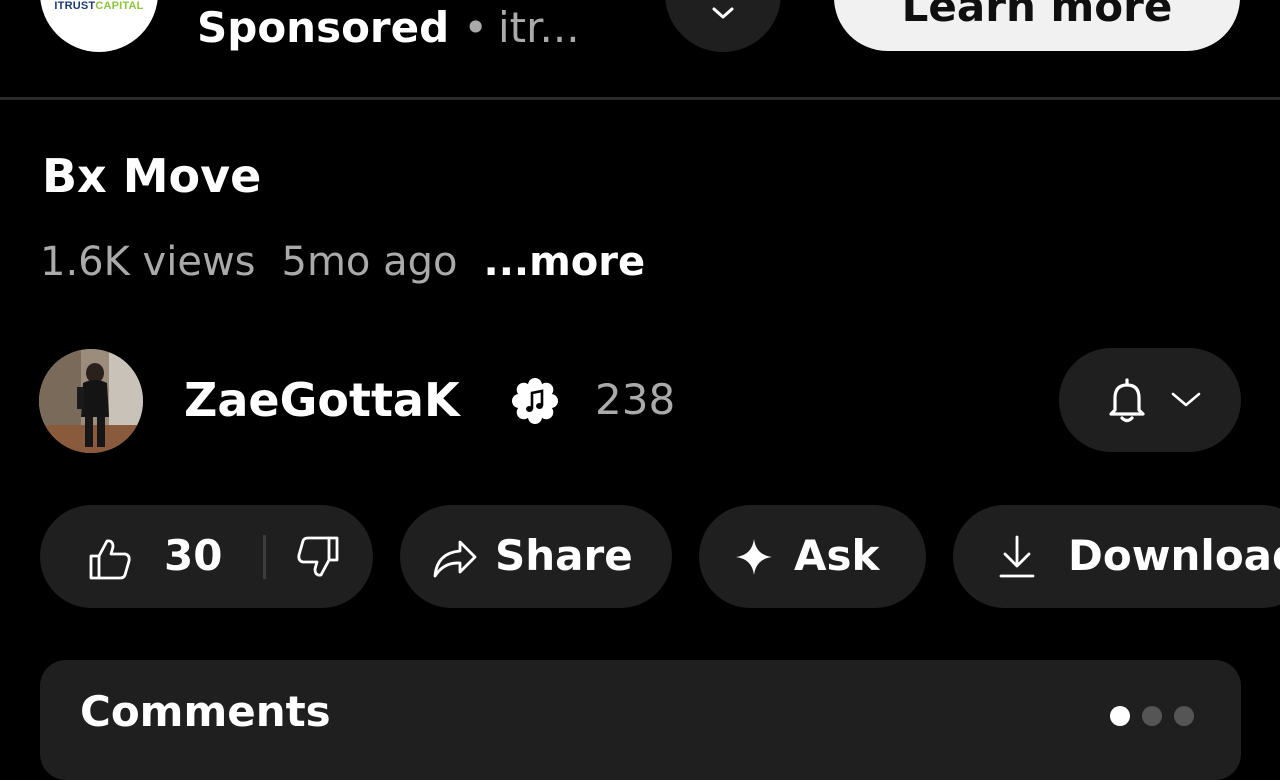  I want to click on channel-name: ZaeGottaK, so click(322, 400).